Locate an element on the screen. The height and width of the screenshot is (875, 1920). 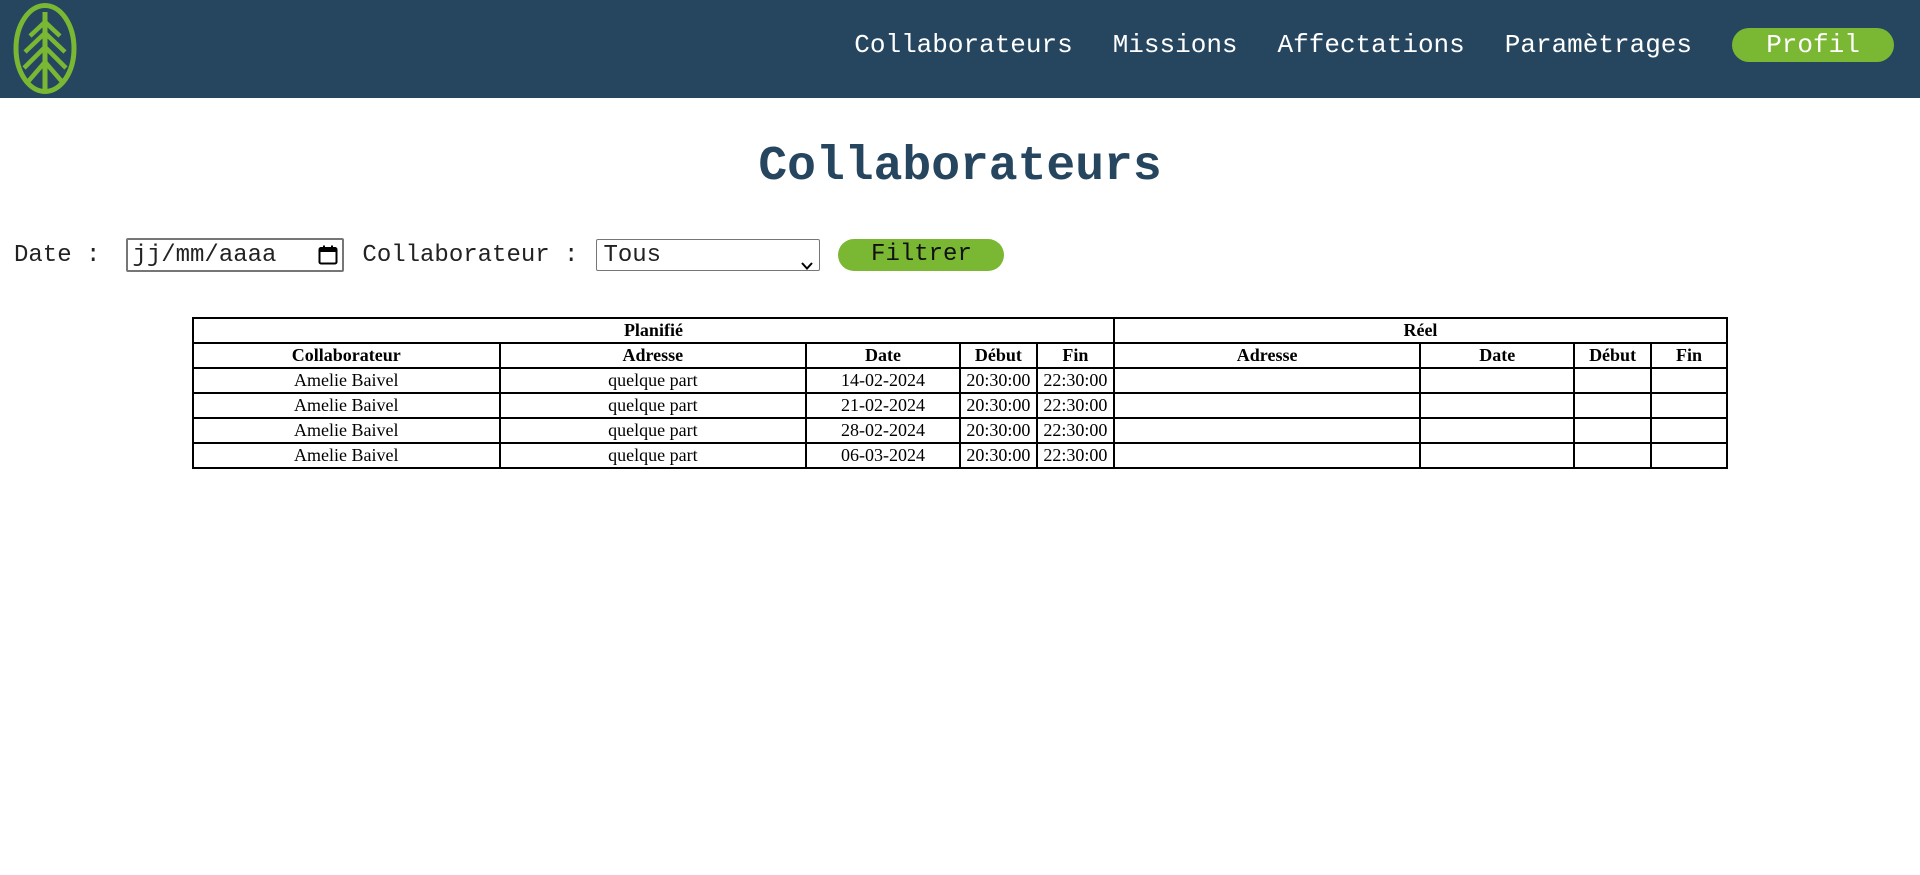
filter-button: Filtrer is located at coordinates (921, 255).